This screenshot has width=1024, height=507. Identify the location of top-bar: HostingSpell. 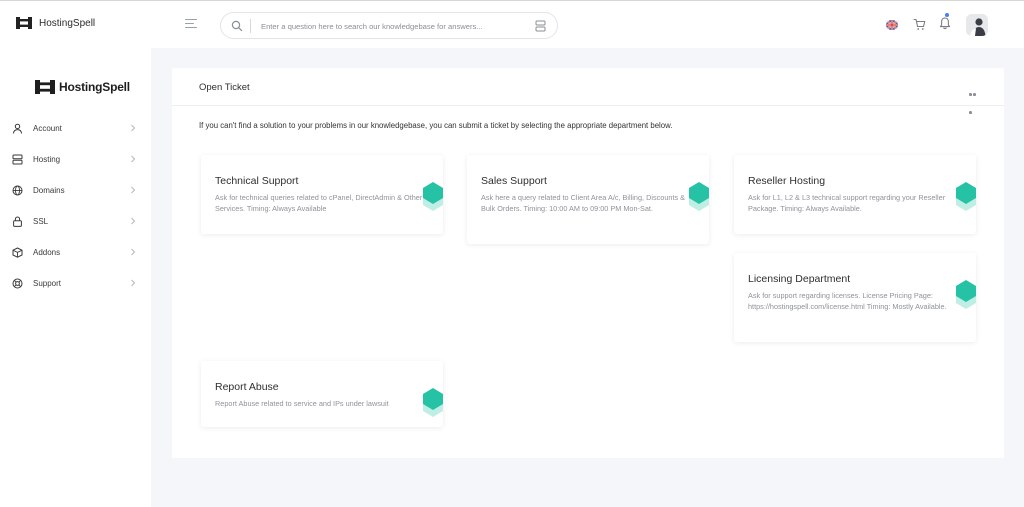
(512, 24).